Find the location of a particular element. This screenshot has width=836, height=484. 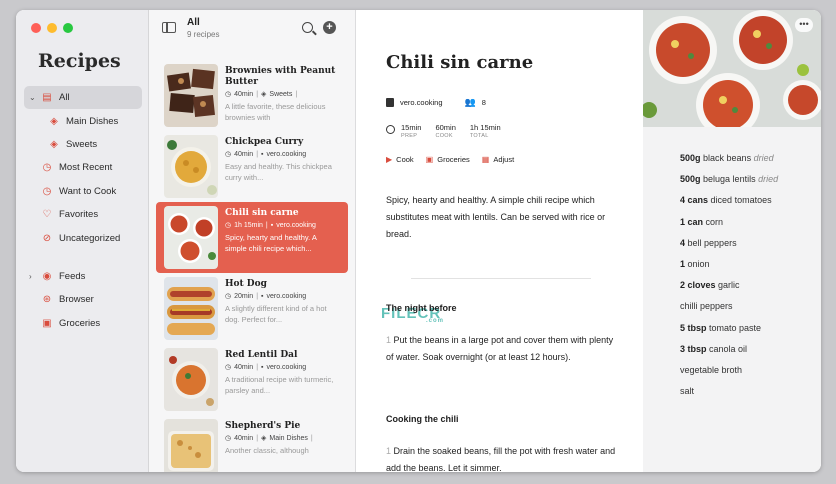

recipe-meta: ◷ 40min | ◈ Main Dishes | is located at coordinates (269, 438).